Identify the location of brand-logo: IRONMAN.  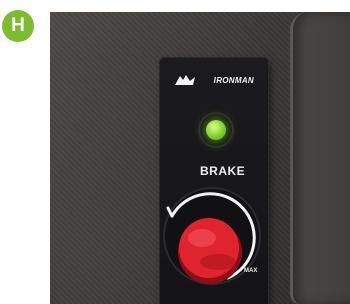
(214, 81).